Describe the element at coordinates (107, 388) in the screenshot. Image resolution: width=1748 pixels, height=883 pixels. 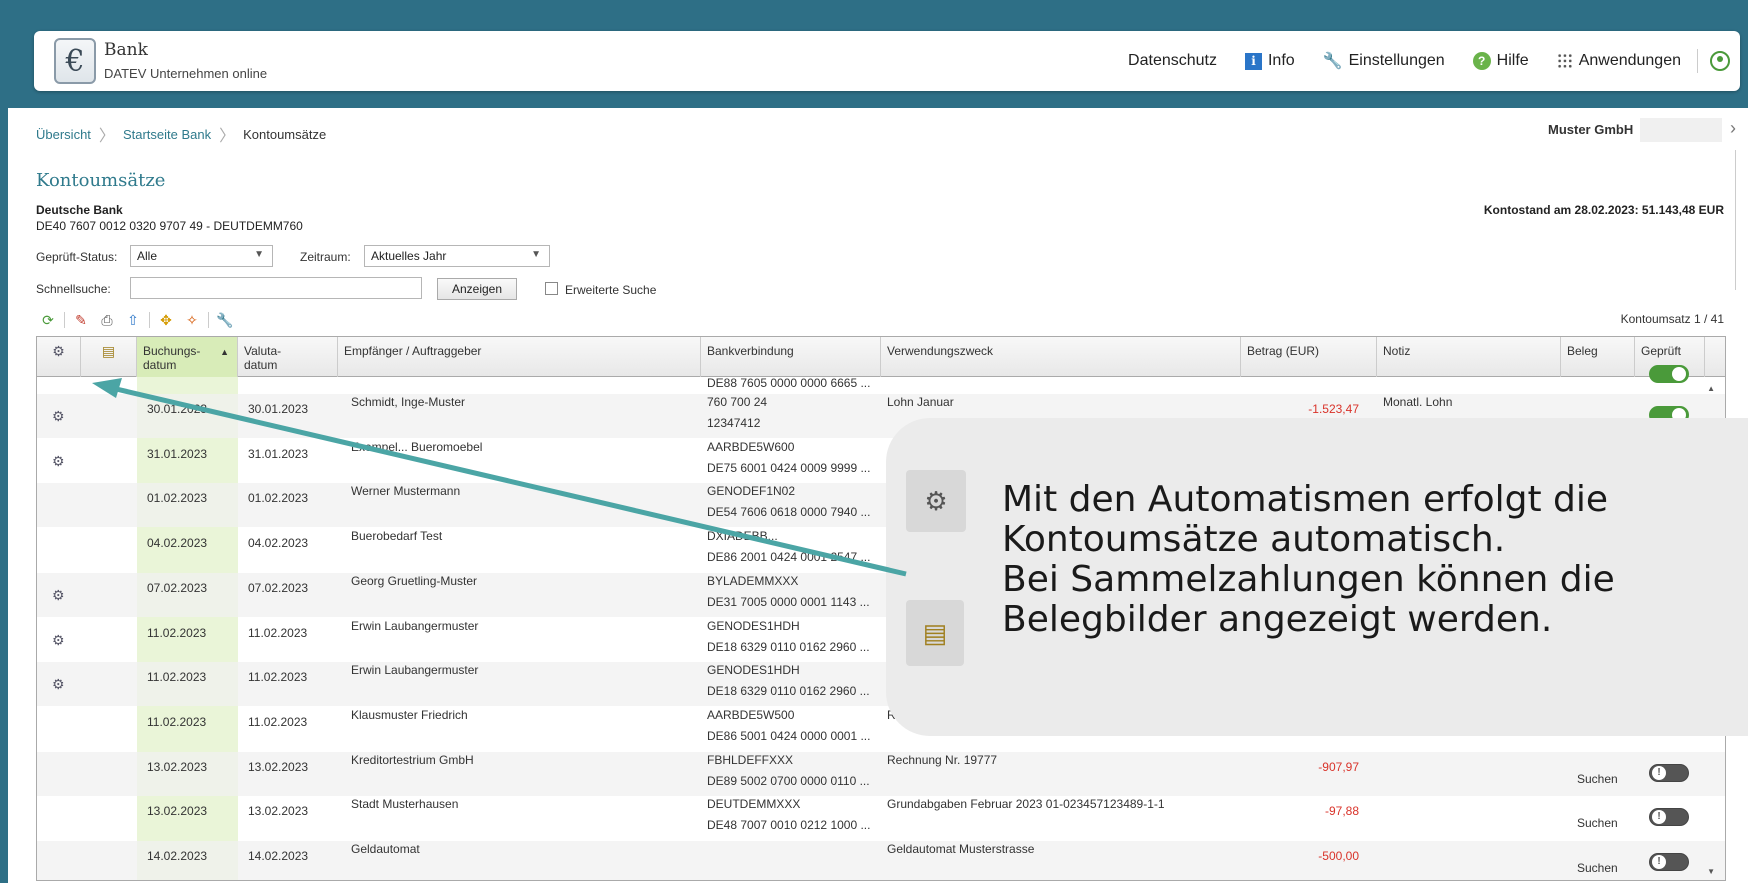
I see `annotation-arrow-head` at that location.